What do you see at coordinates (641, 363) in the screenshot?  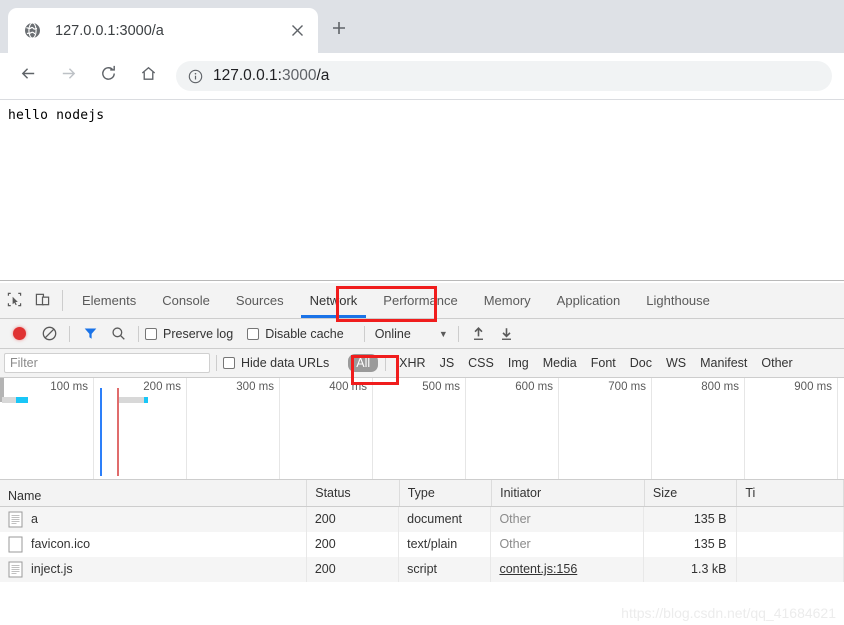 I see `filter-chip-doc: Doc` at bounding box center [641, 363].